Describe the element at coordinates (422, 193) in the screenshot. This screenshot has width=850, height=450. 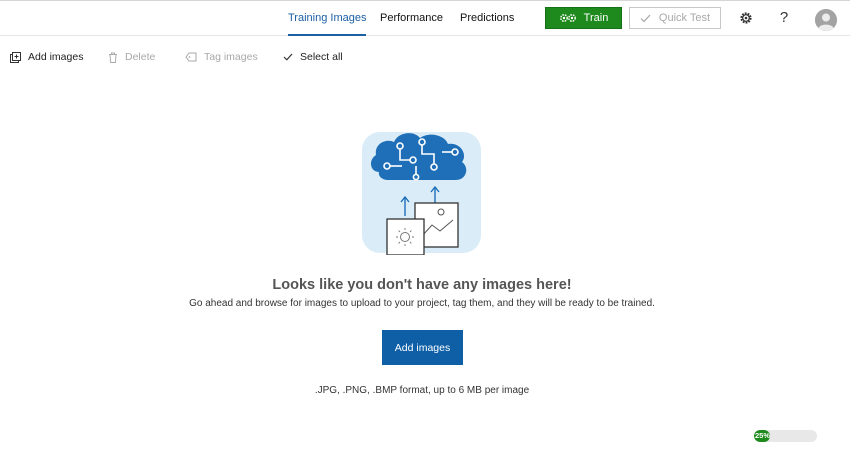
I see `cloud-brain-upload-icon` at that location.